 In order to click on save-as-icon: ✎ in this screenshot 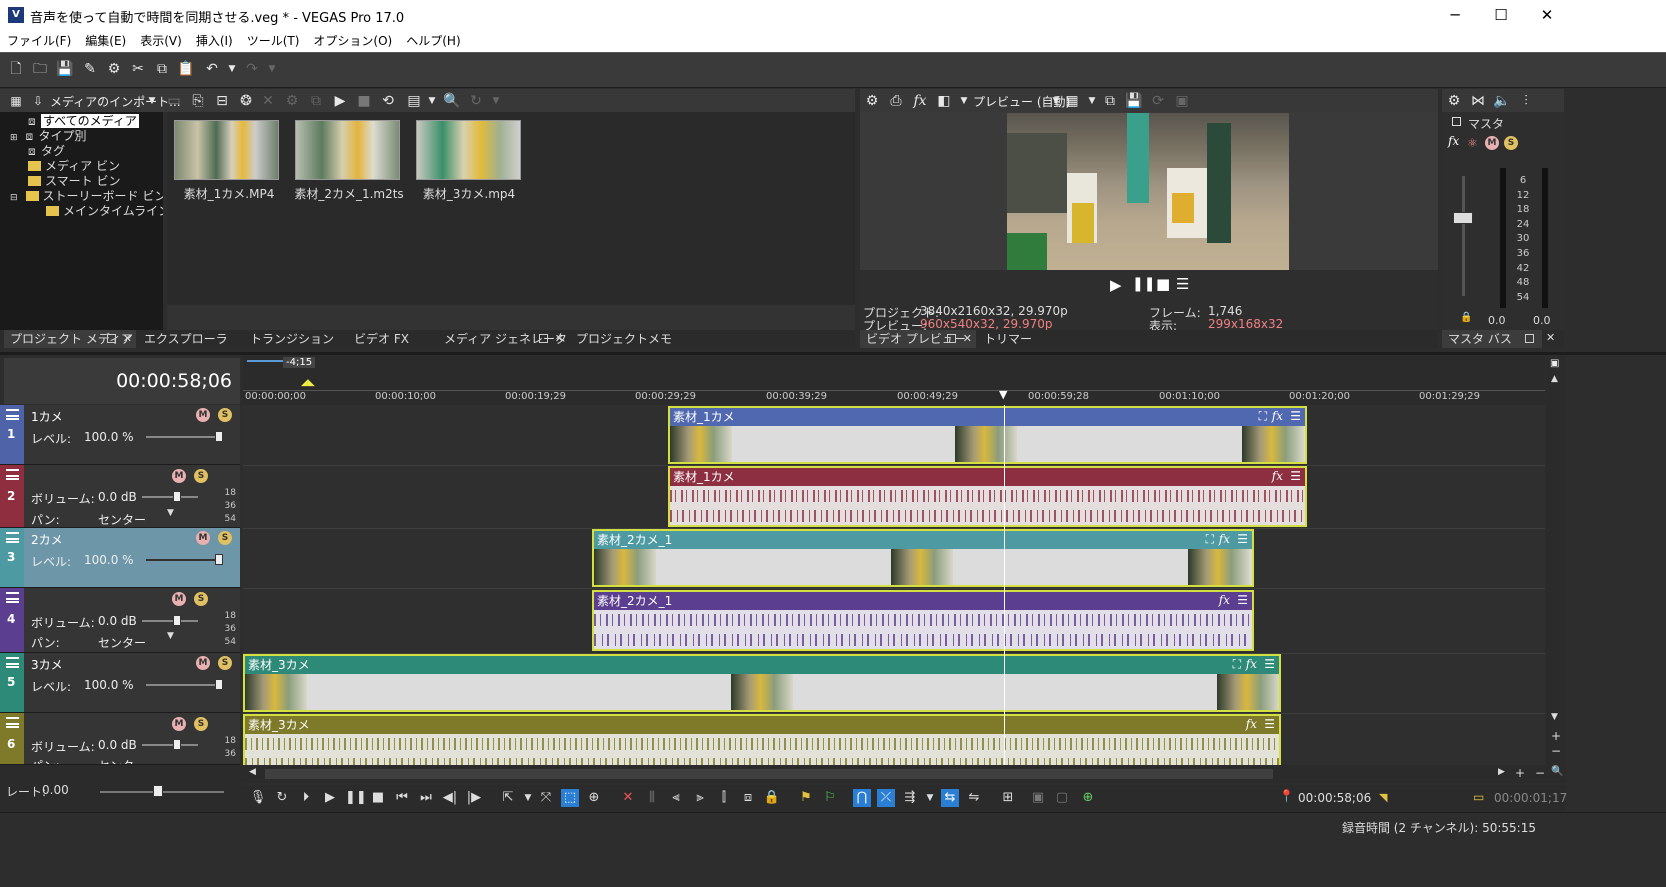, I will do `click(90, 69)`.